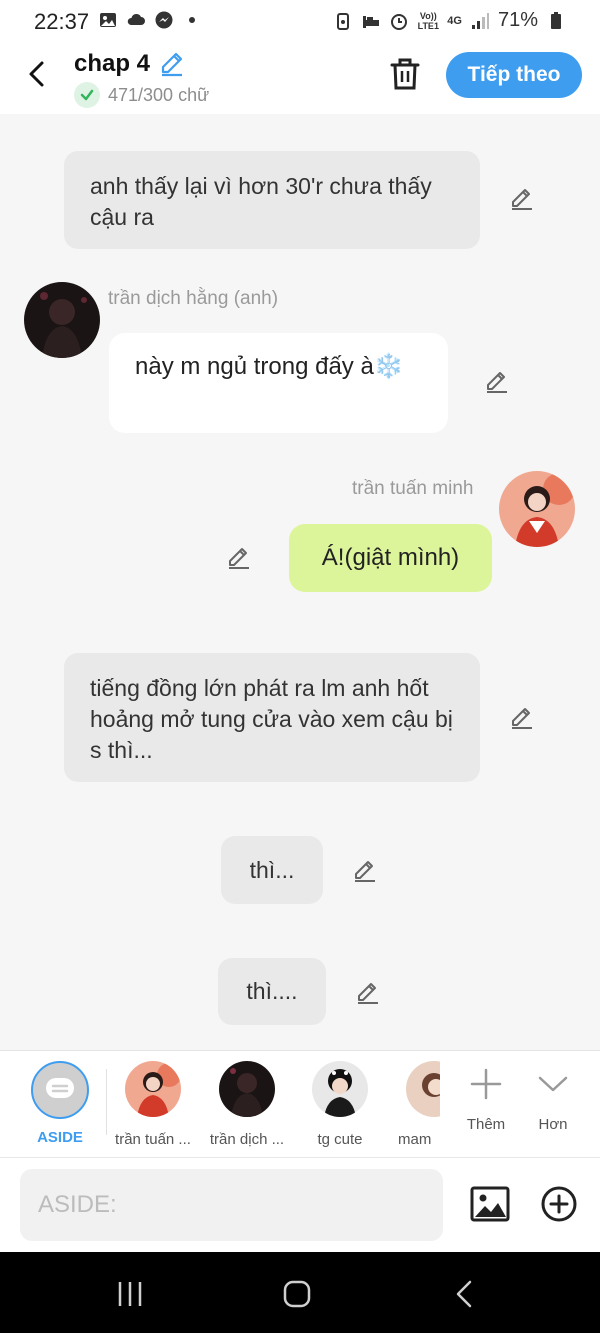 The width and height of the screenshot is (600, 1333). What do you see at coordinates (465, 1294) in the screenshot?
I see `back-nav-icon` at bounding box center [465, 1294].